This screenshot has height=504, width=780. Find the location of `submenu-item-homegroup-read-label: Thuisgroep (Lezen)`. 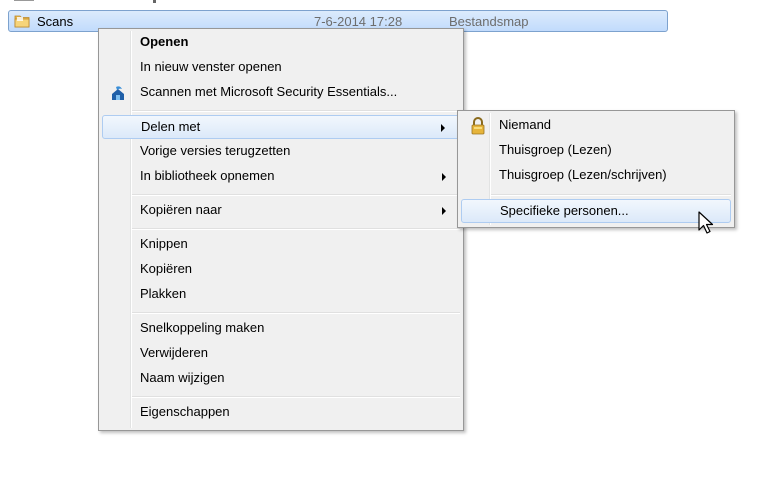

submenu-item-homegroup-read-label: Thuisgroep (Lezen) is located at coordinates (555, 149).